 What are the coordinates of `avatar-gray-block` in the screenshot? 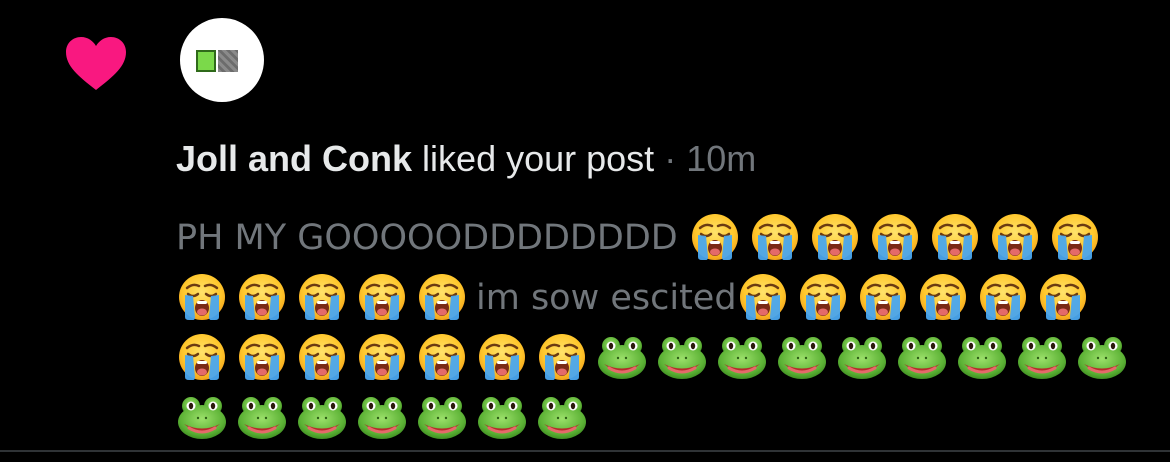 It's located at (228, 61).